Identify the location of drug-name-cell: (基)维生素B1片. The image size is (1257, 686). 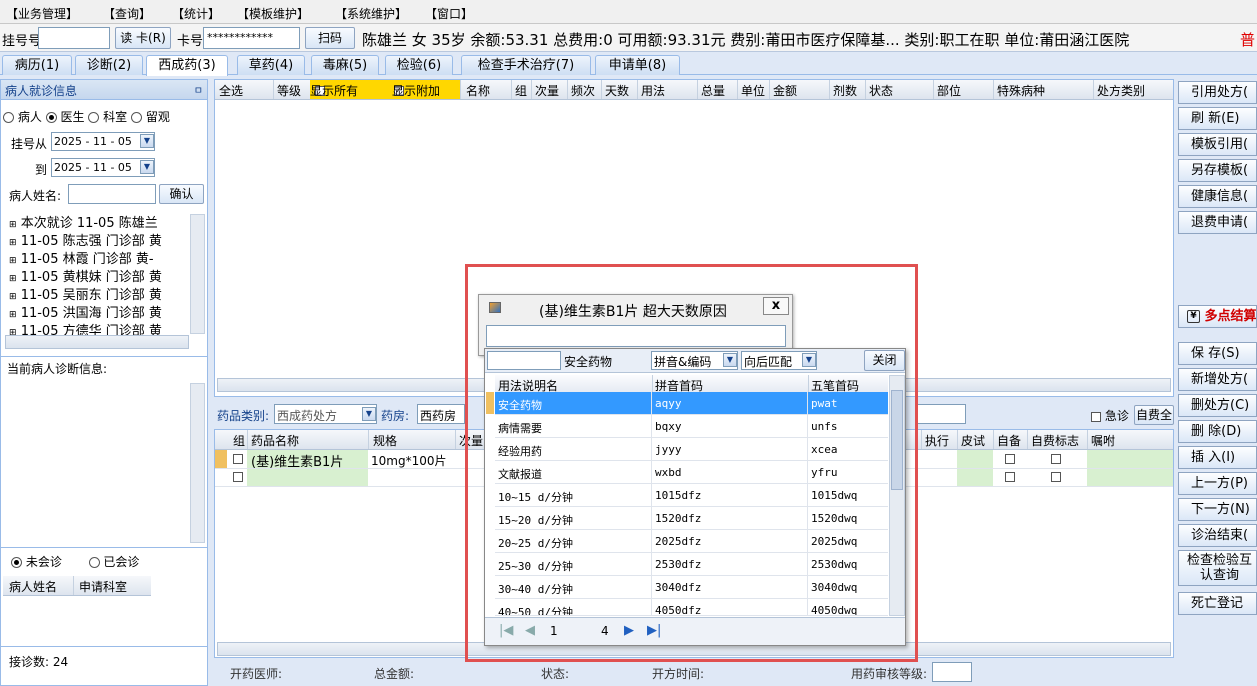
(297, 460).